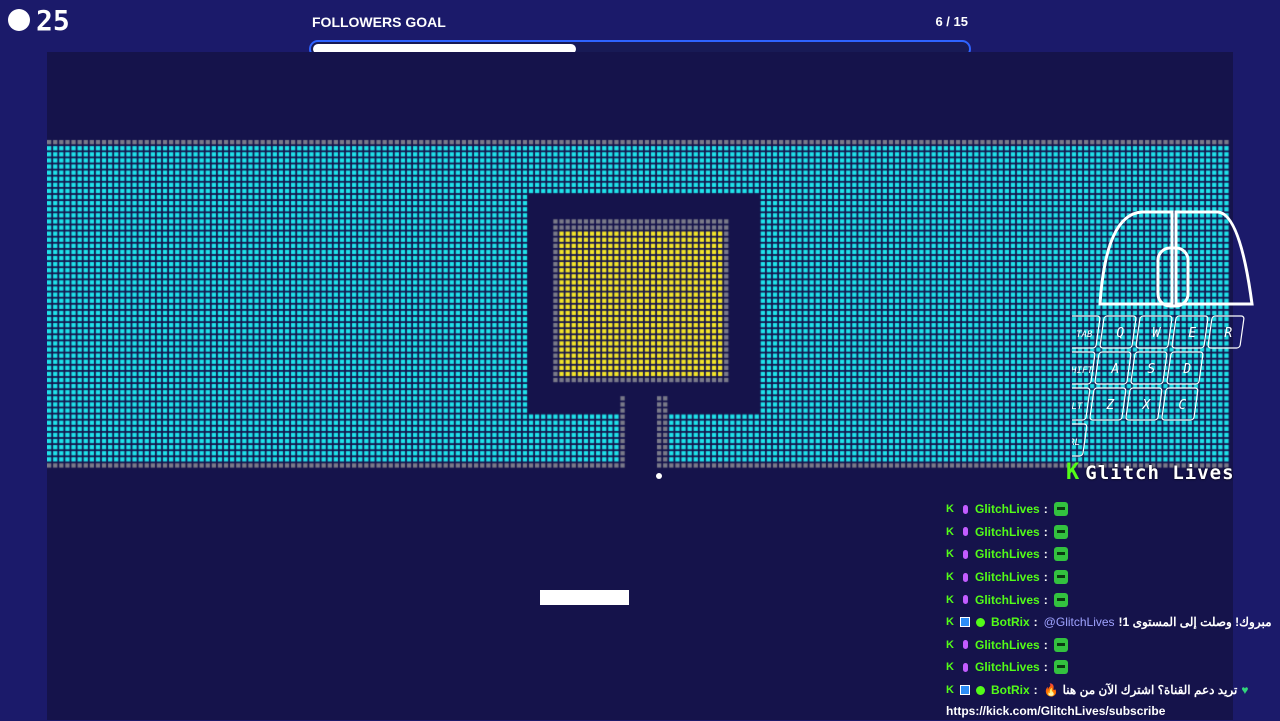 This screenshot has height=721, width=1280. I want to click on chat-text: تريد دعم القناة؟ اشترك الآن من هنا, so click(1150, 690).